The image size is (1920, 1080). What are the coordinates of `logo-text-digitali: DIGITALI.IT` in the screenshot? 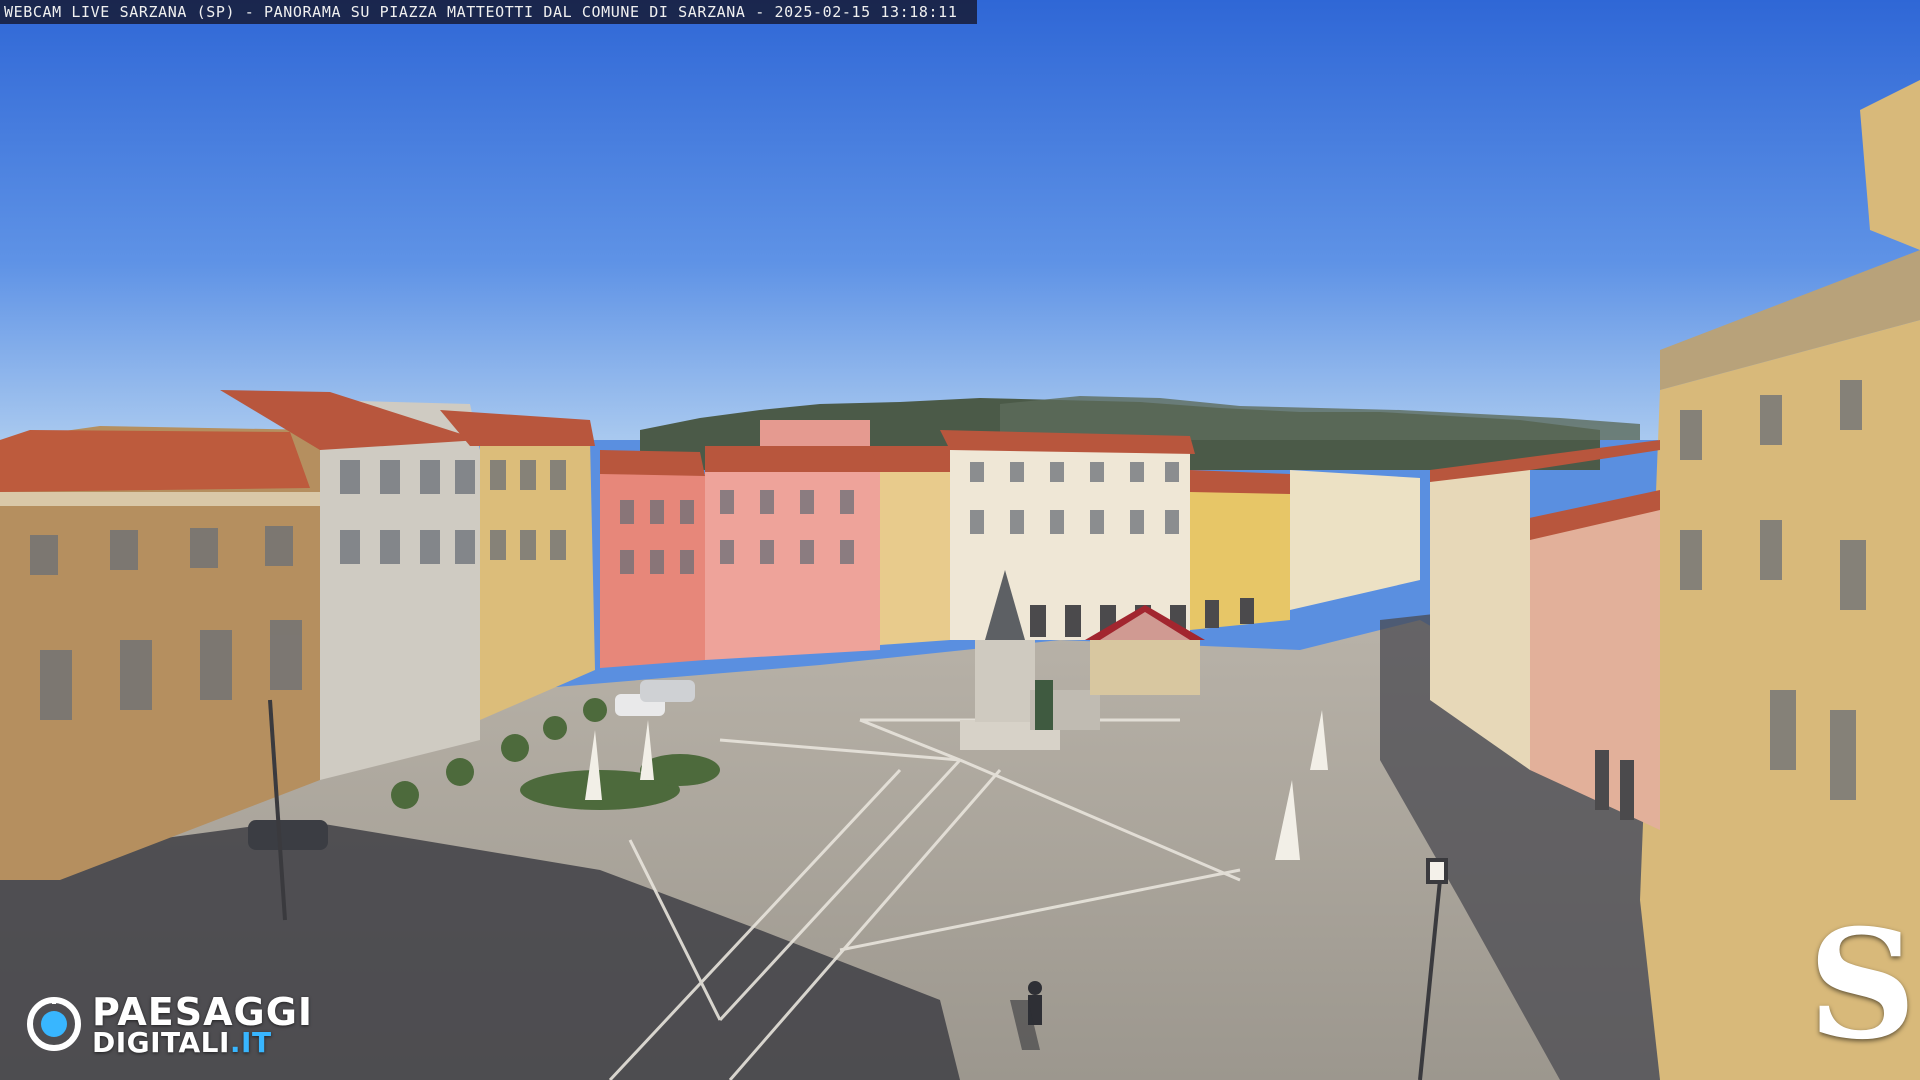 It's located at (182, 1042).